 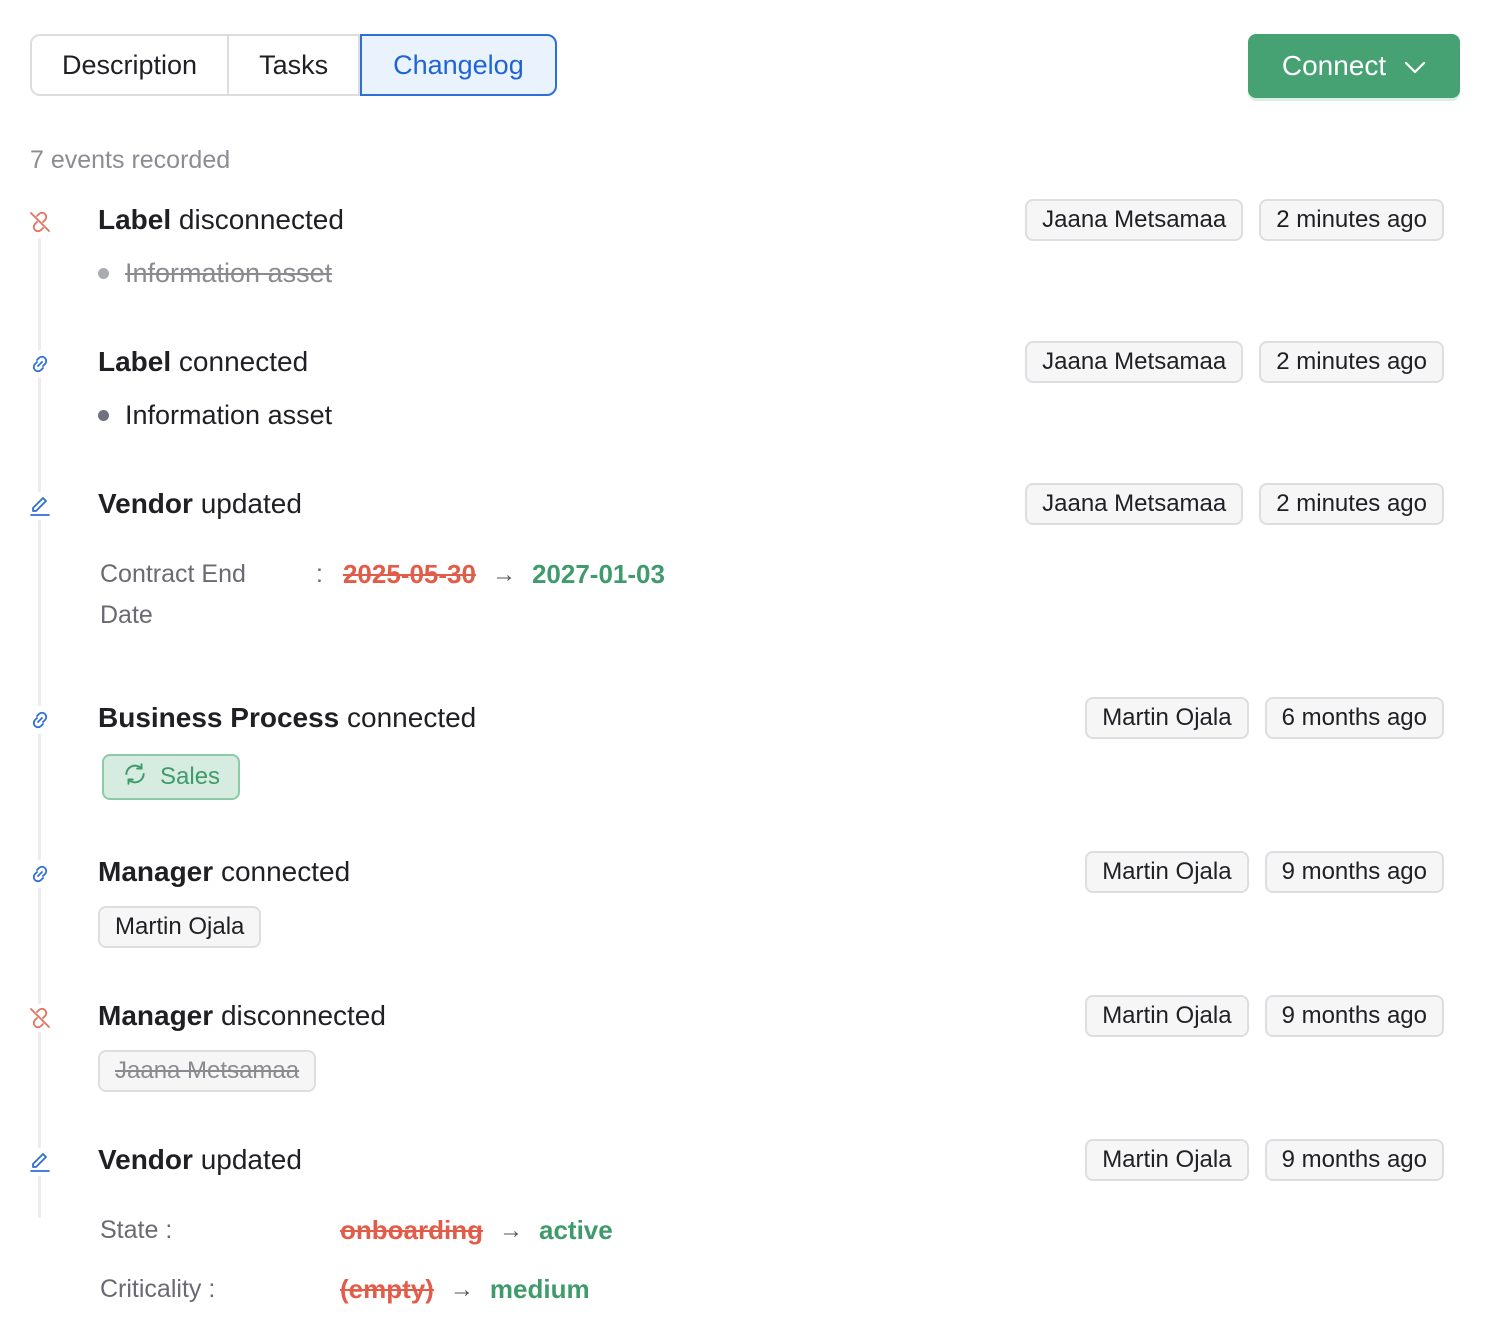 What do you see at coordinates (190, 776) in the screenshot?
I see `business-process-label: Sales` at bounding box center [190, 776].